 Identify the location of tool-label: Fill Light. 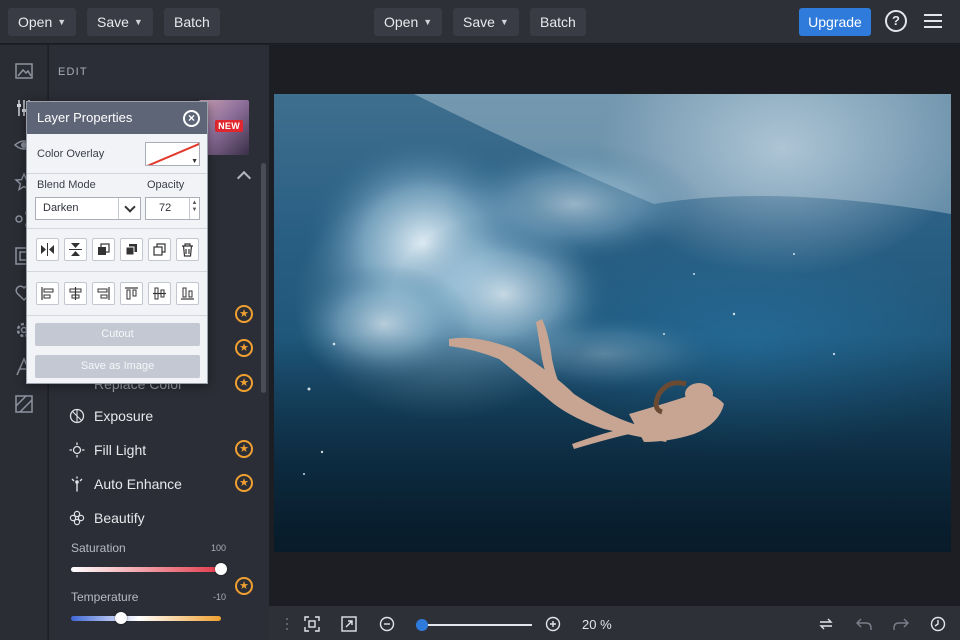
(120, 450).